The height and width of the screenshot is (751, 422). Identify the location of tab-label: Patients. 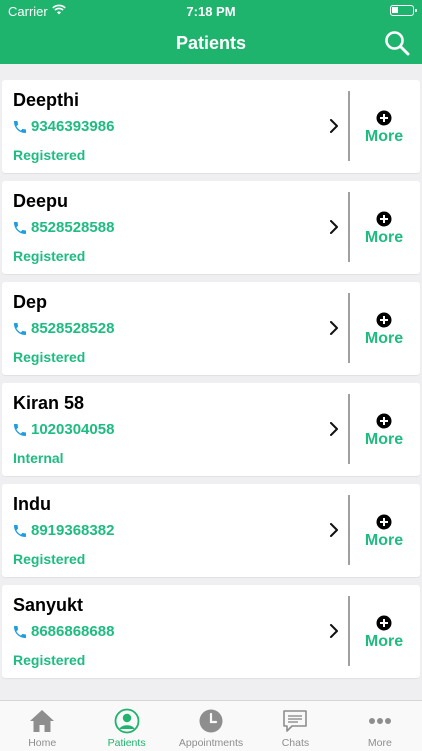
(126, 743).